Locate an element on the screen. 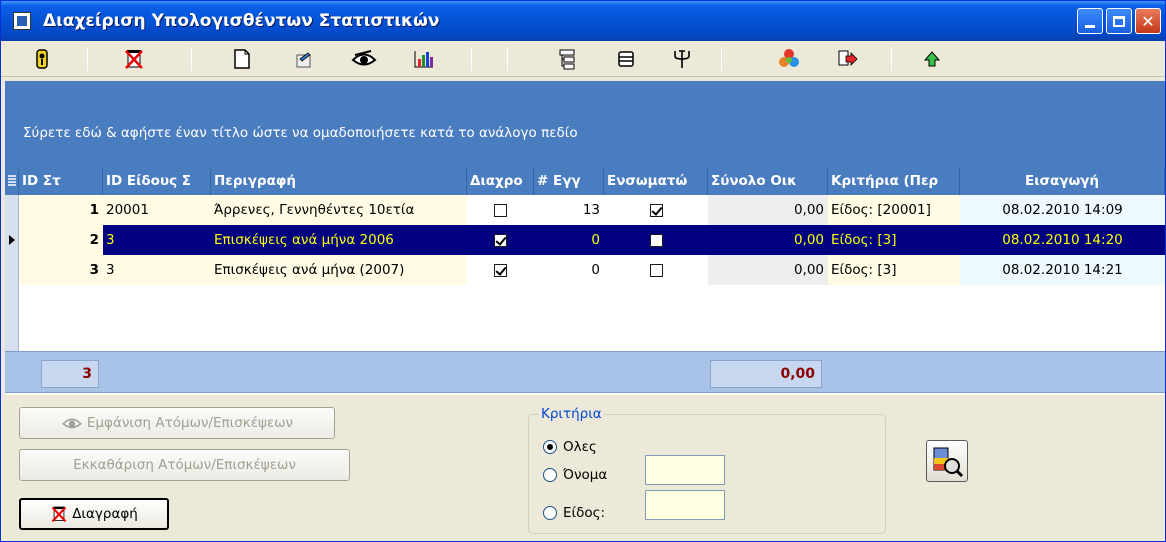  column-header-criteria: Κριτήρια (Περ is located at coordinates (894, 181).